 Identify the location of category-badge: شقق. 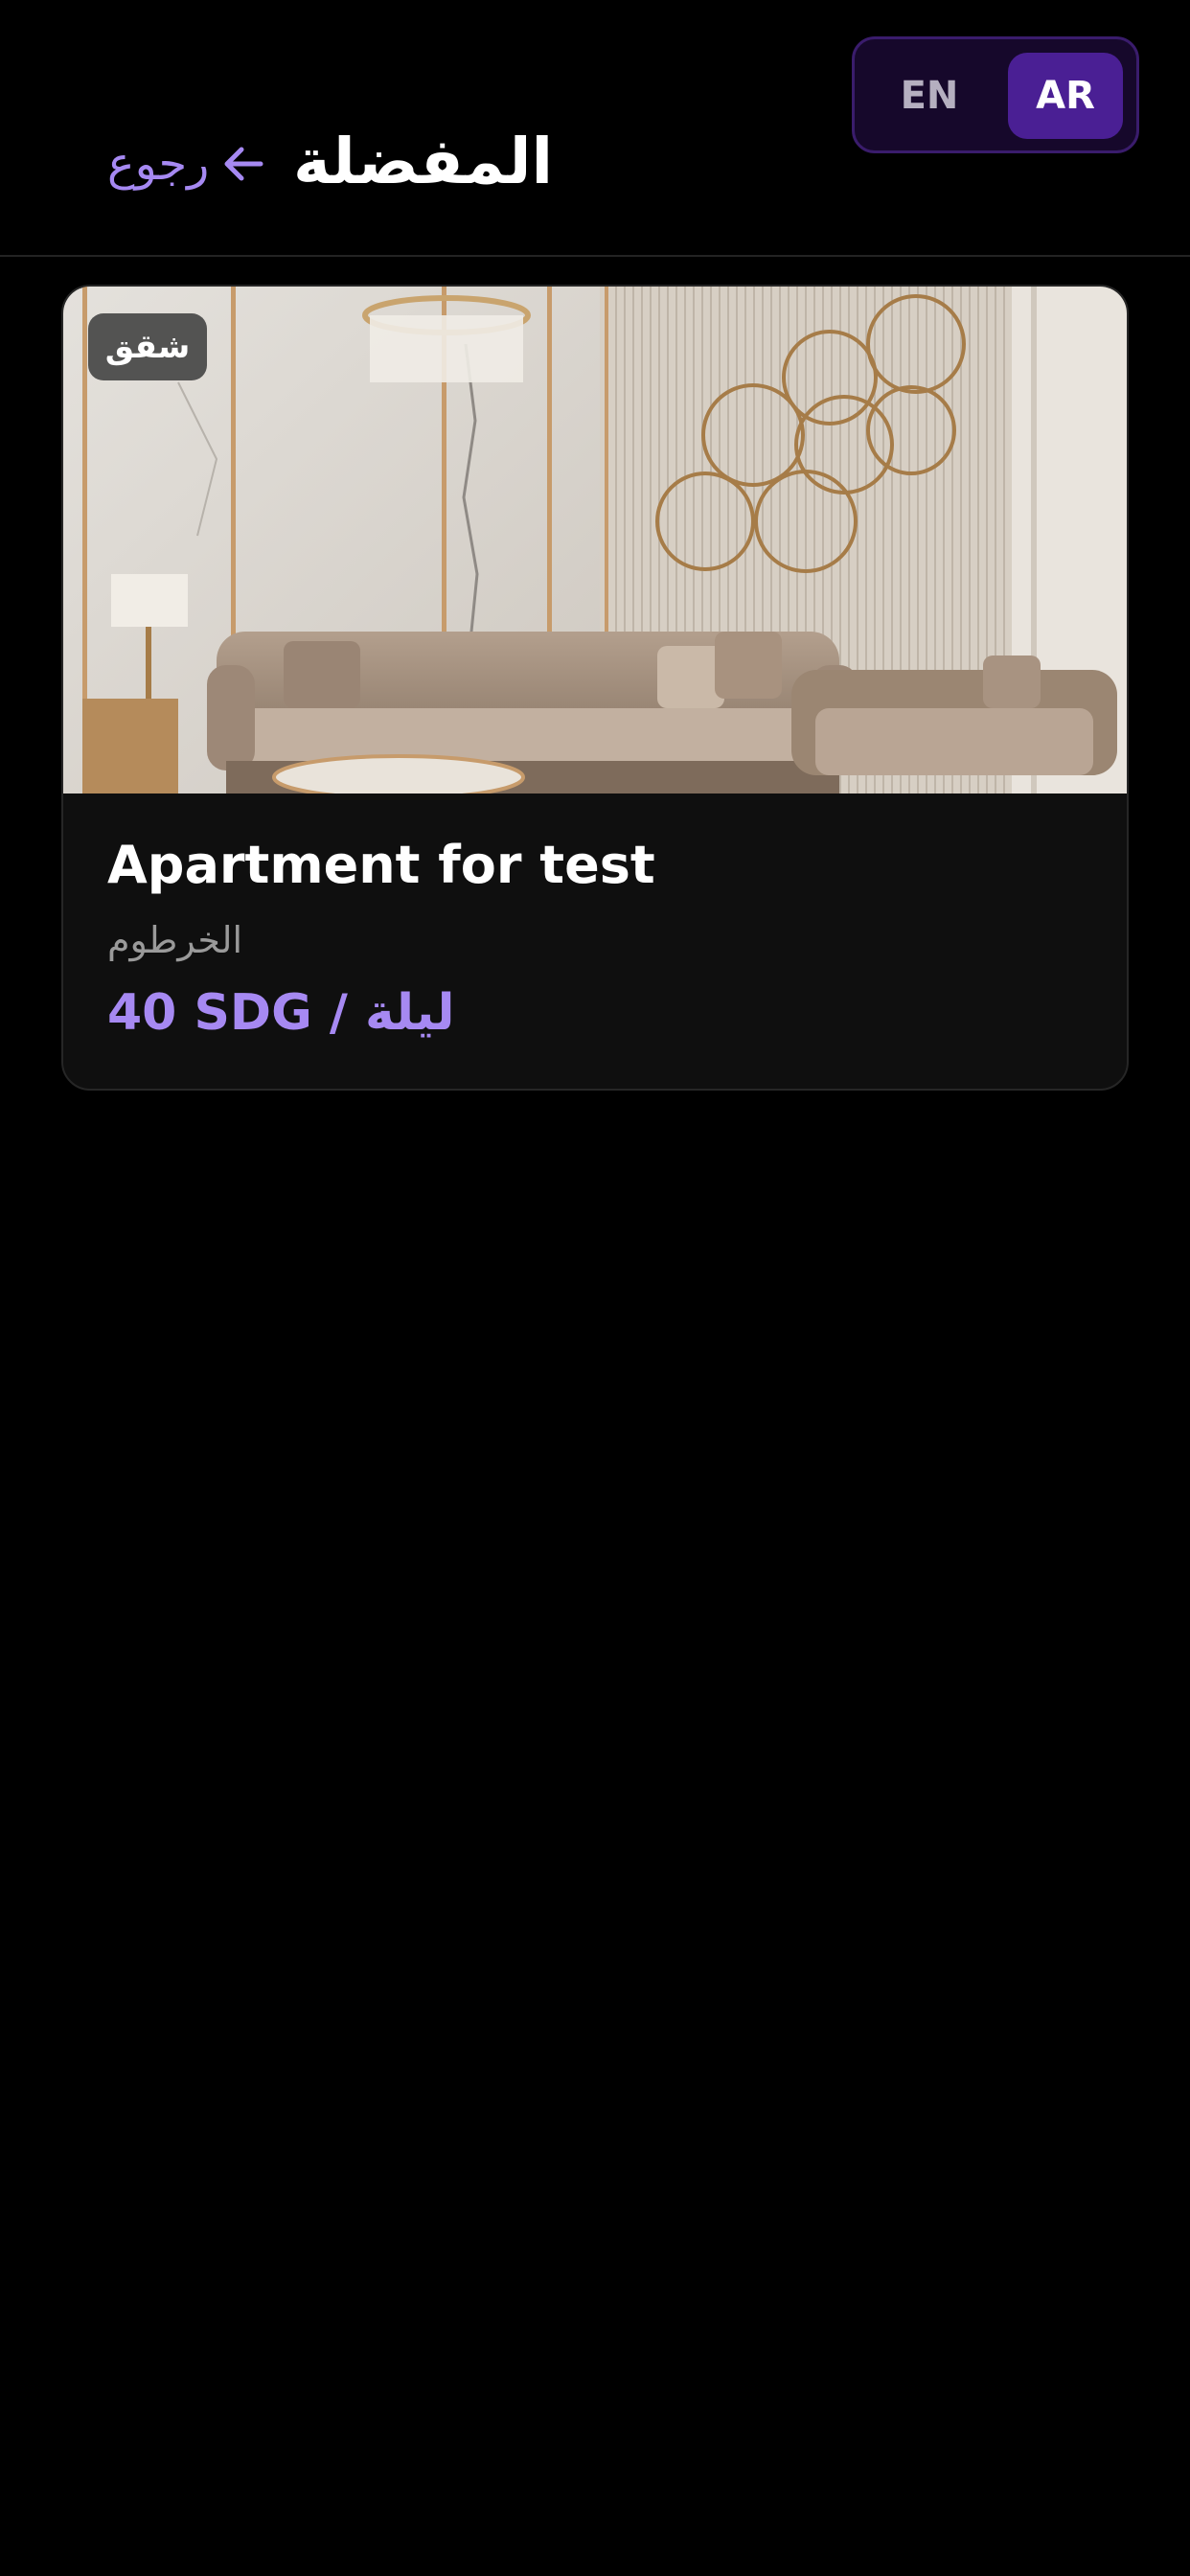
(148, 346).